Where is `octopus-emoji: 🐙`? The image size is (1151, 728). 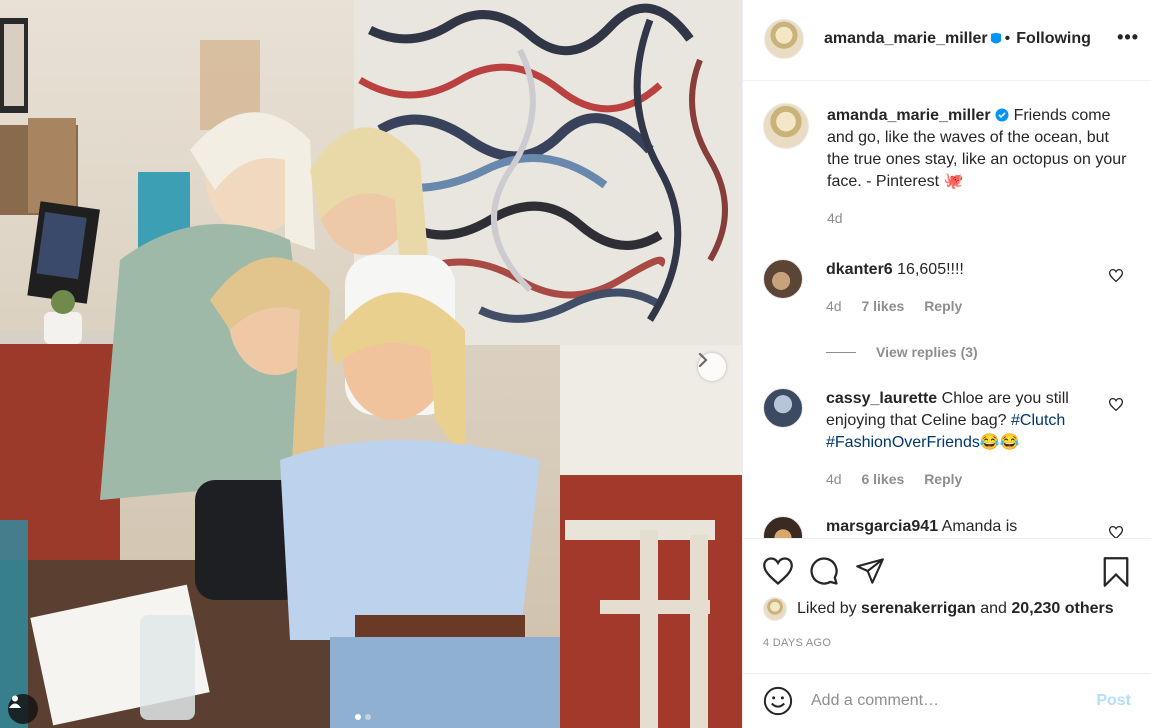
octopus-emoji: 🐙 is located at coordinates (953, 182).